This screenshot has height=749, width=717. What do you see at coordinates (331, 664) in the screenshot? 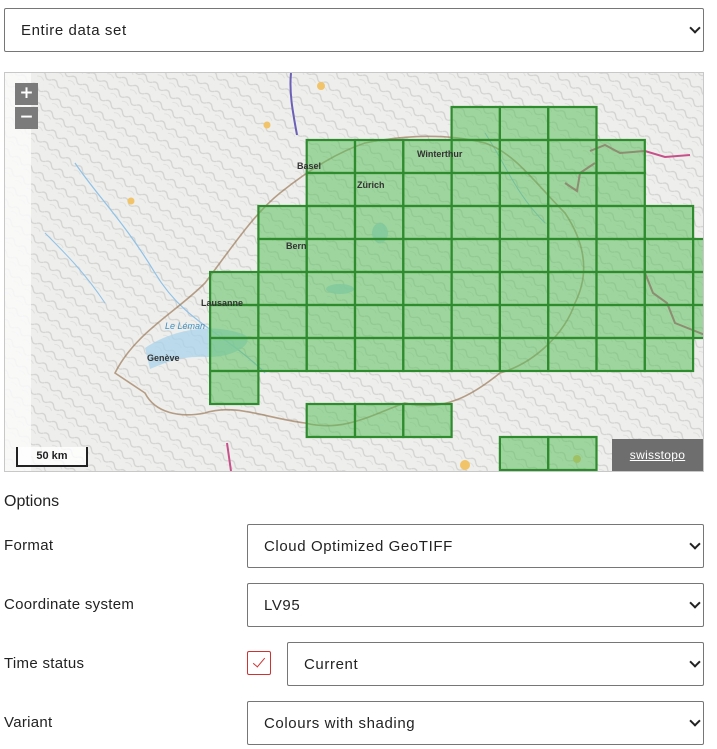
I see `time-status-select-value: Current` at bounding box center [331, 664].